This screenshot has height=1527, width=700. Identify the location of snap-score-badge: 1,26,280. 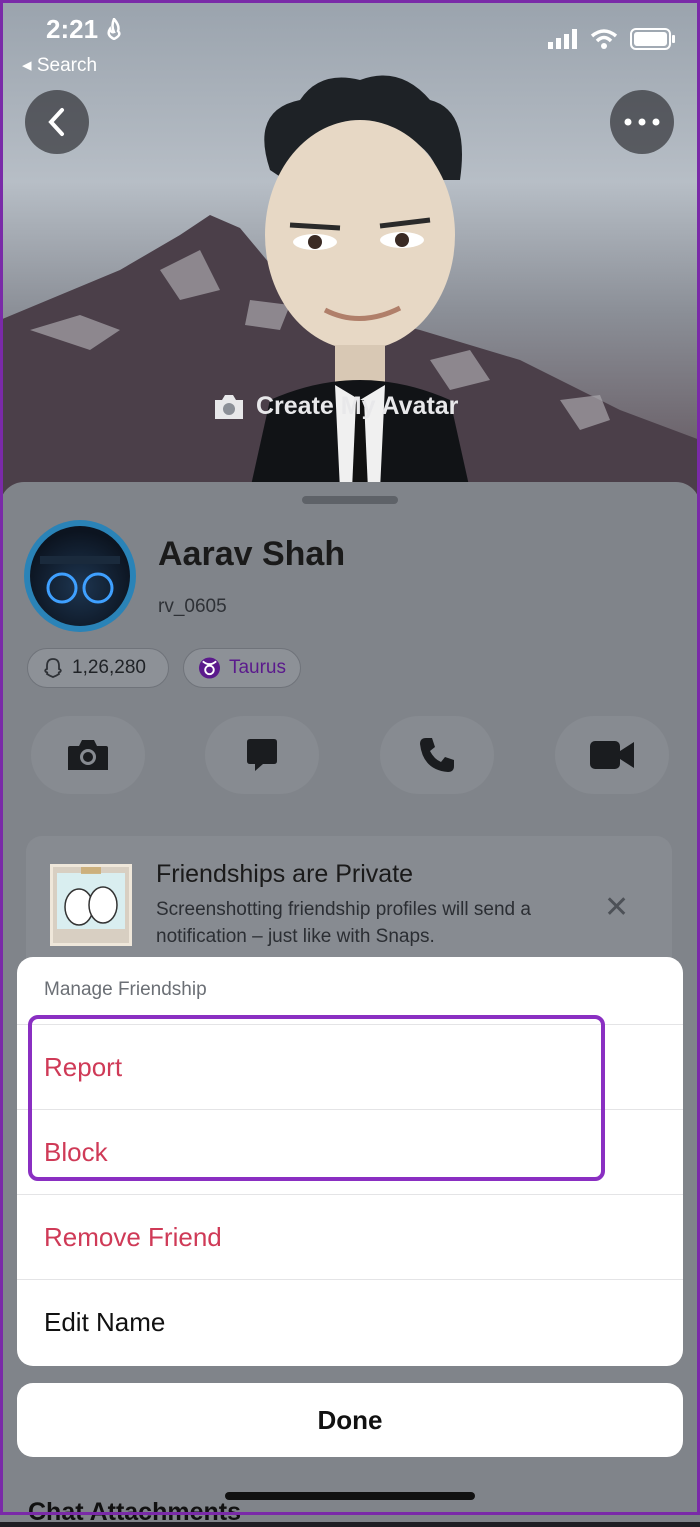
(98, 668).